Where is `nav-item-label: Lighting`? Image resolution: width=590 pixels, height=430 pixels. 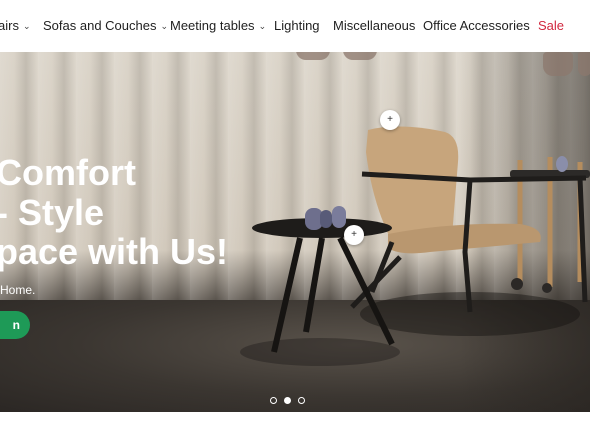
nav-item-label: Lighting is located at coordinates (297, 25).